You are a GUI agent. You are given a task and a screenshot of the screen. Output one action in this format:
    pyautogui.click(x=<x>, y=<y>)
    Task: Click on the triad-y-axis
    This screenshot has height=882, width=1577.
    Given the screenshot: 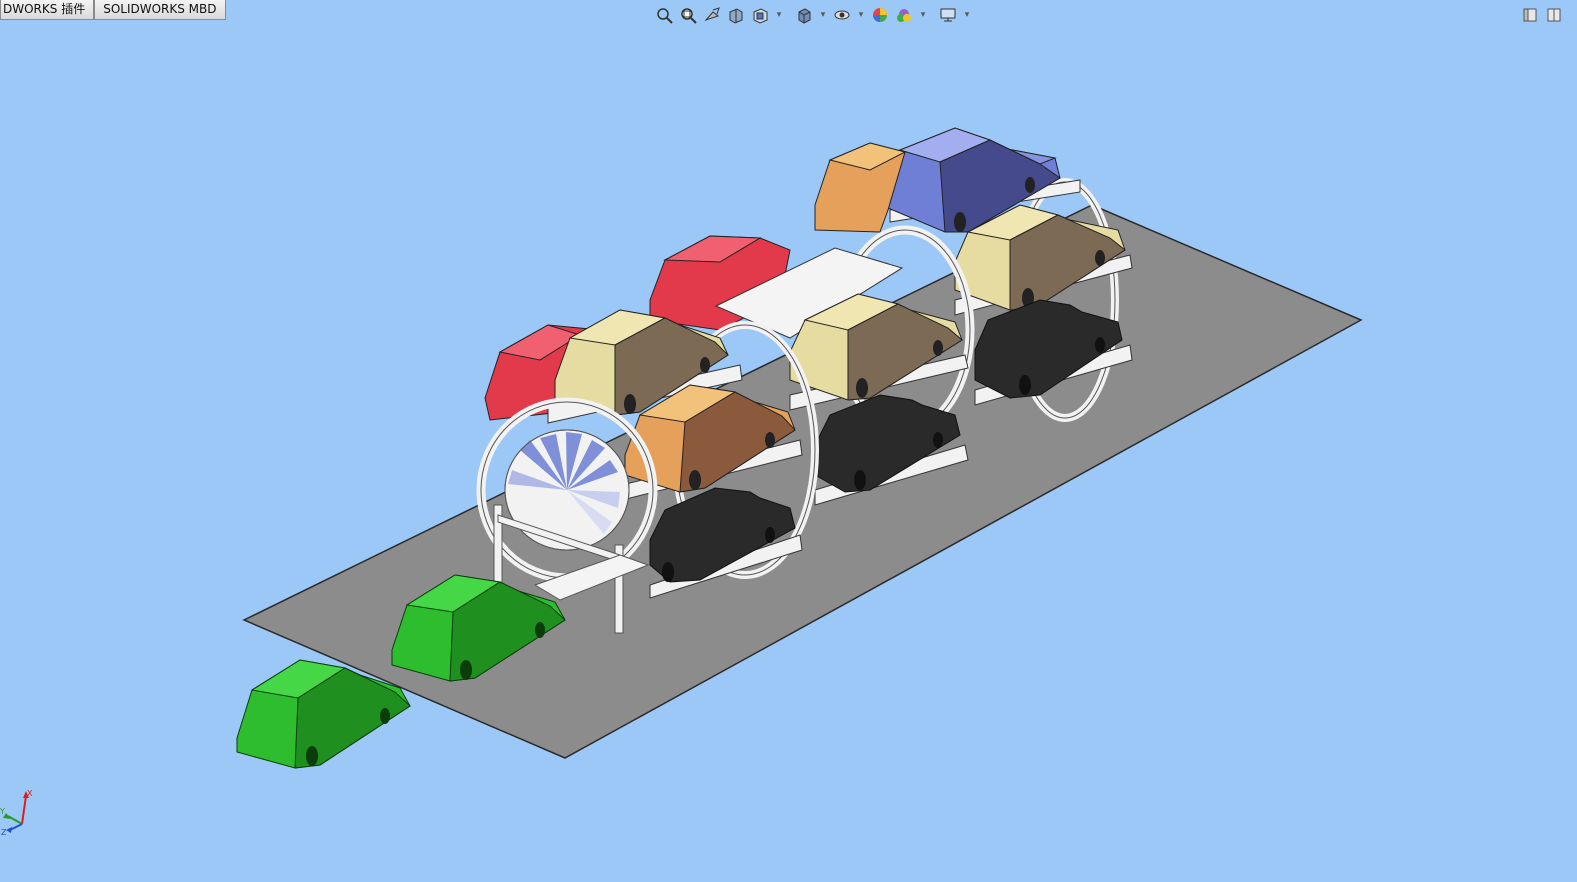 What is the action you would take?
    pyautogui.click(x=15, y=820)
    